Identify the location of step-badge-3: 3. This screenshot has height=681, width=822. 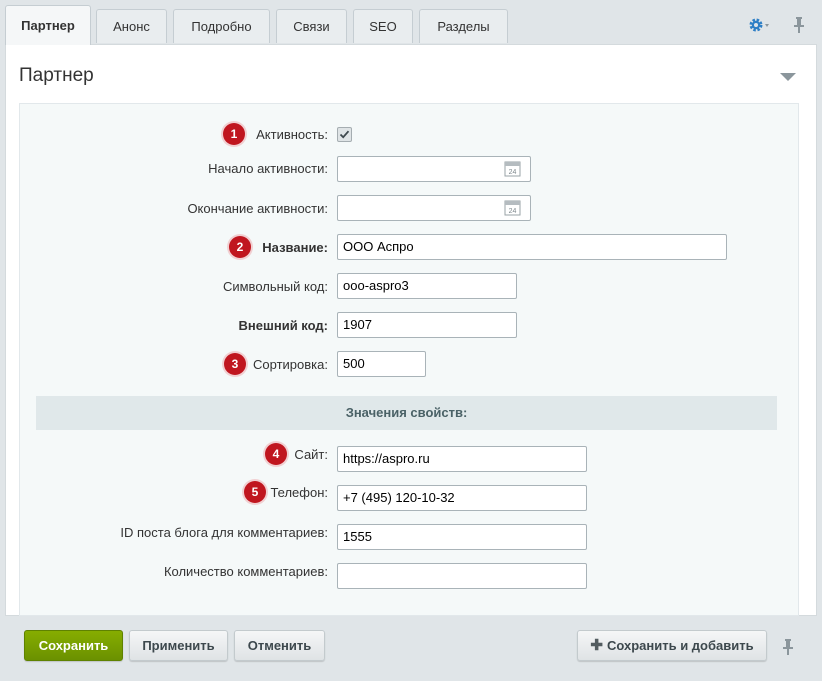
(235, 364).